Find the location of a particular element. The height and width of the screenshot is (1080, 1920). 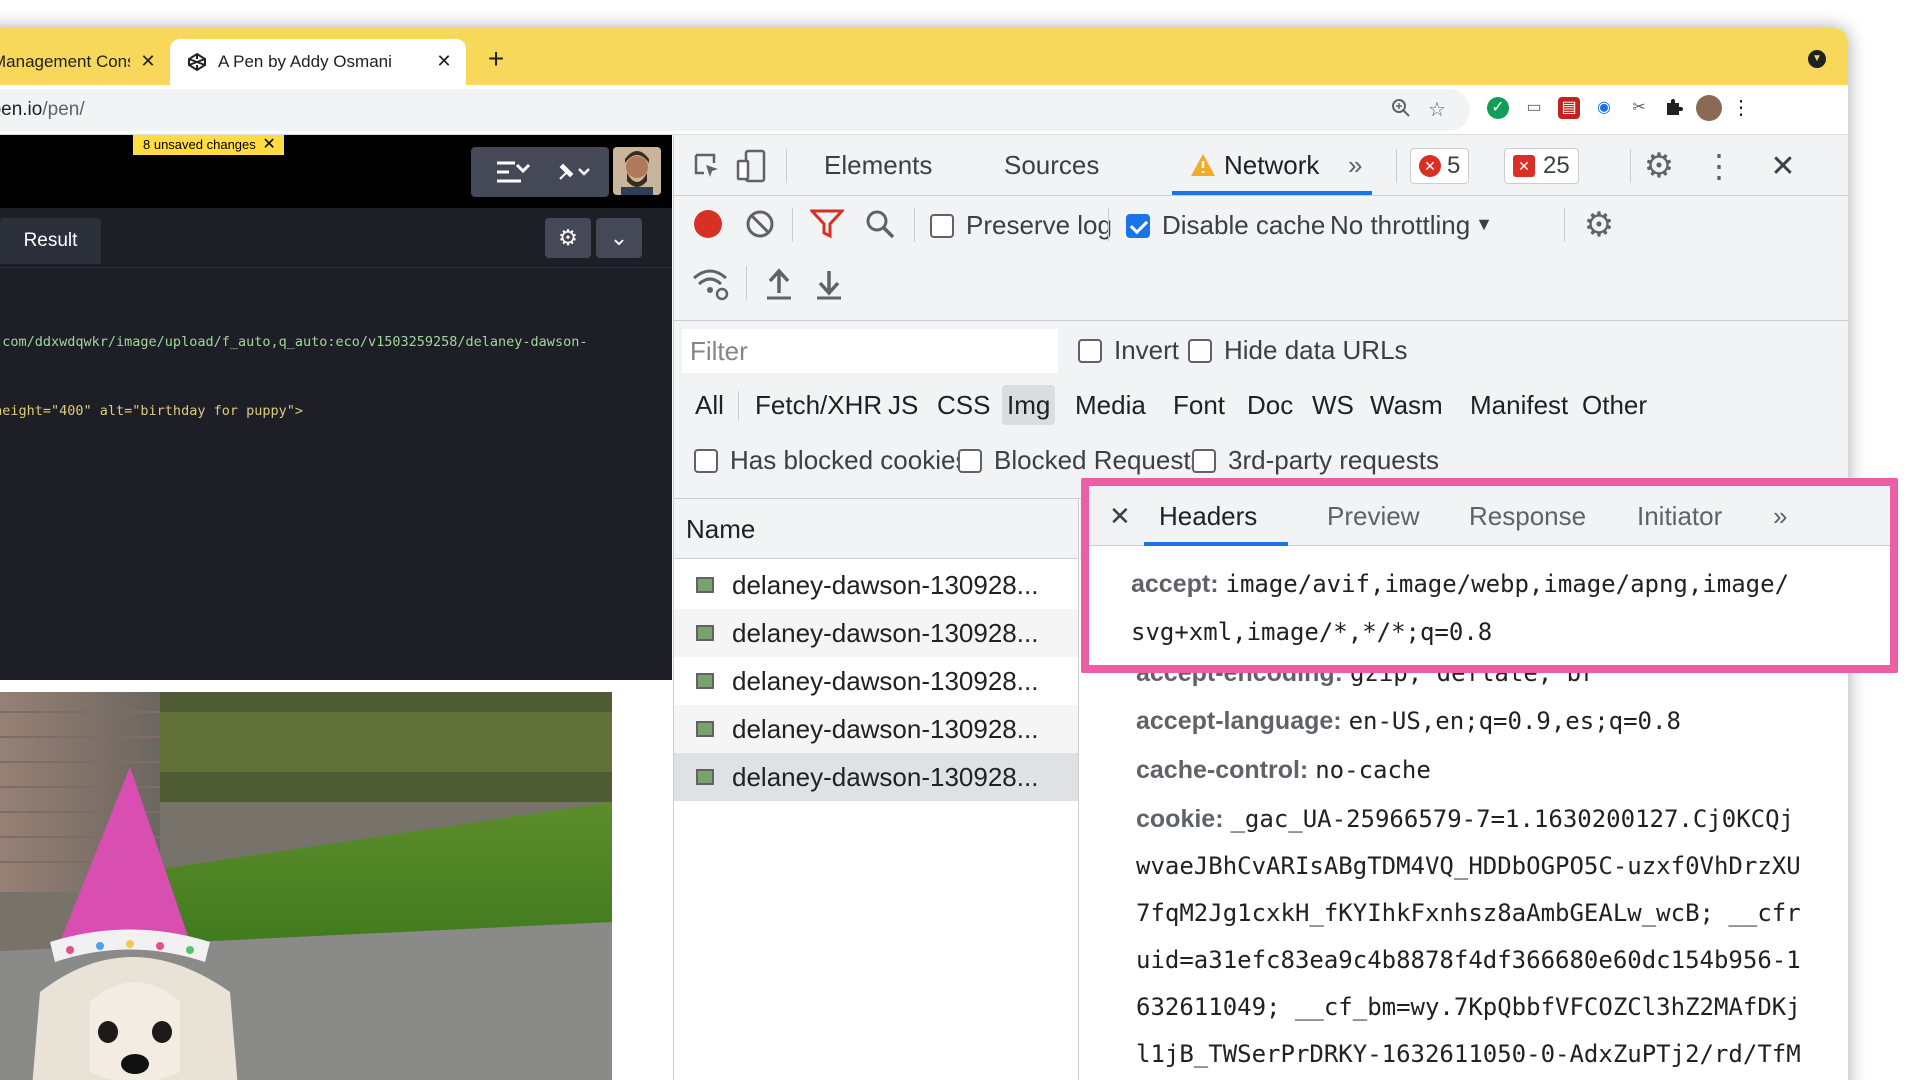

extension-blue-icon: ◉ is located at coordinates (1604, 108).